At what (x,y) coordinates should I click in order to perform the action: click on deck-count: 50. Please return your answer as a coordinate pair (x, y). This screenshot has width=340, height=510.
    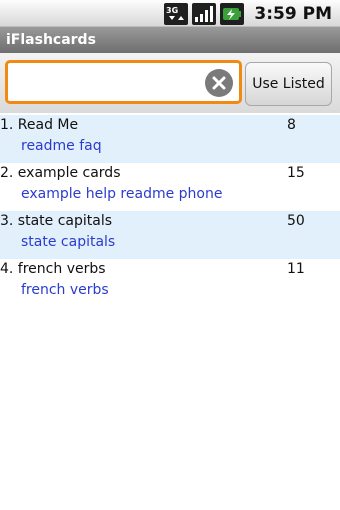
    Looking at the image, I should click on (296, 221).